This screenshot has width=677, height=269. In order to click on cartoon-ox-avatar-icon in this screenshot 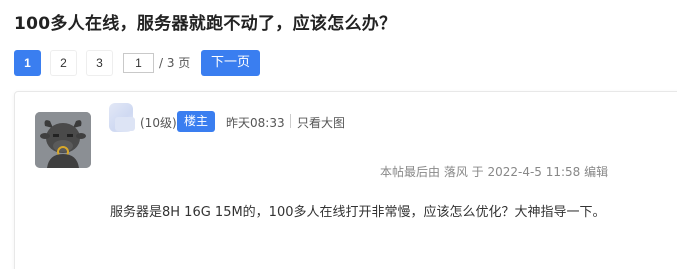, I will do `click(63, 140)`.